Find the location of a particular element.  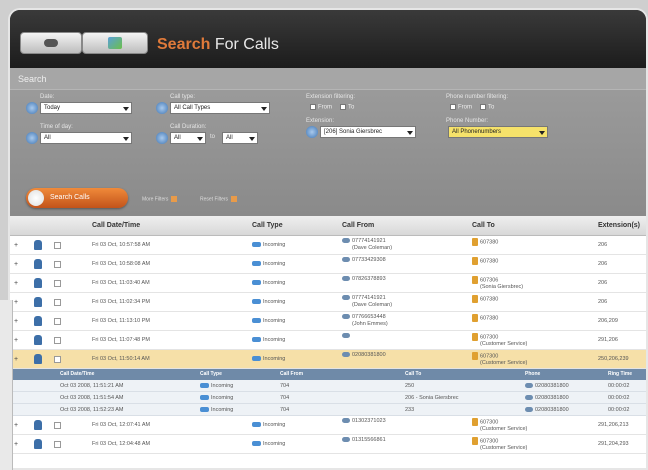

app-title-word1: Search is located at coordinates (184, 44).